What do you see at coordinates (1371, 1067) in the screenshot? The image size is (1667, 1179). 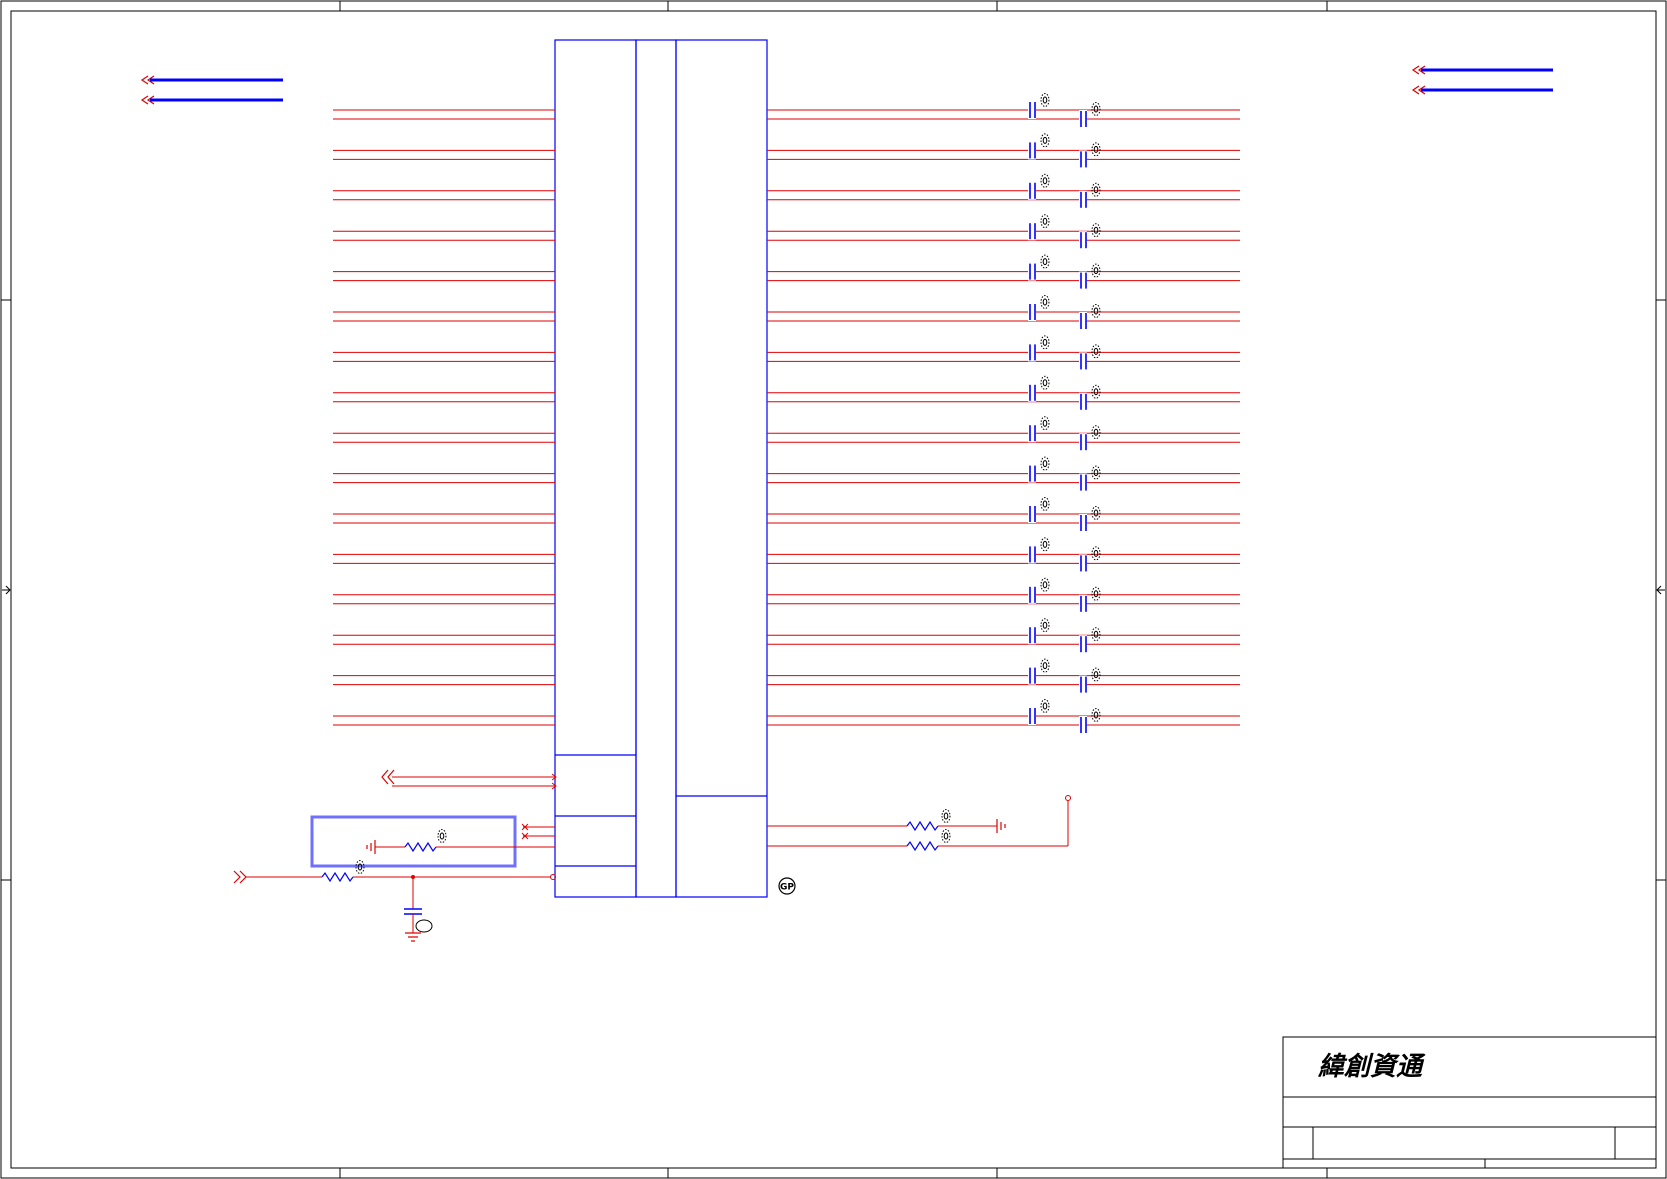 I see `company-logo: 緯創資通` at bounding box center [1371, 1067].